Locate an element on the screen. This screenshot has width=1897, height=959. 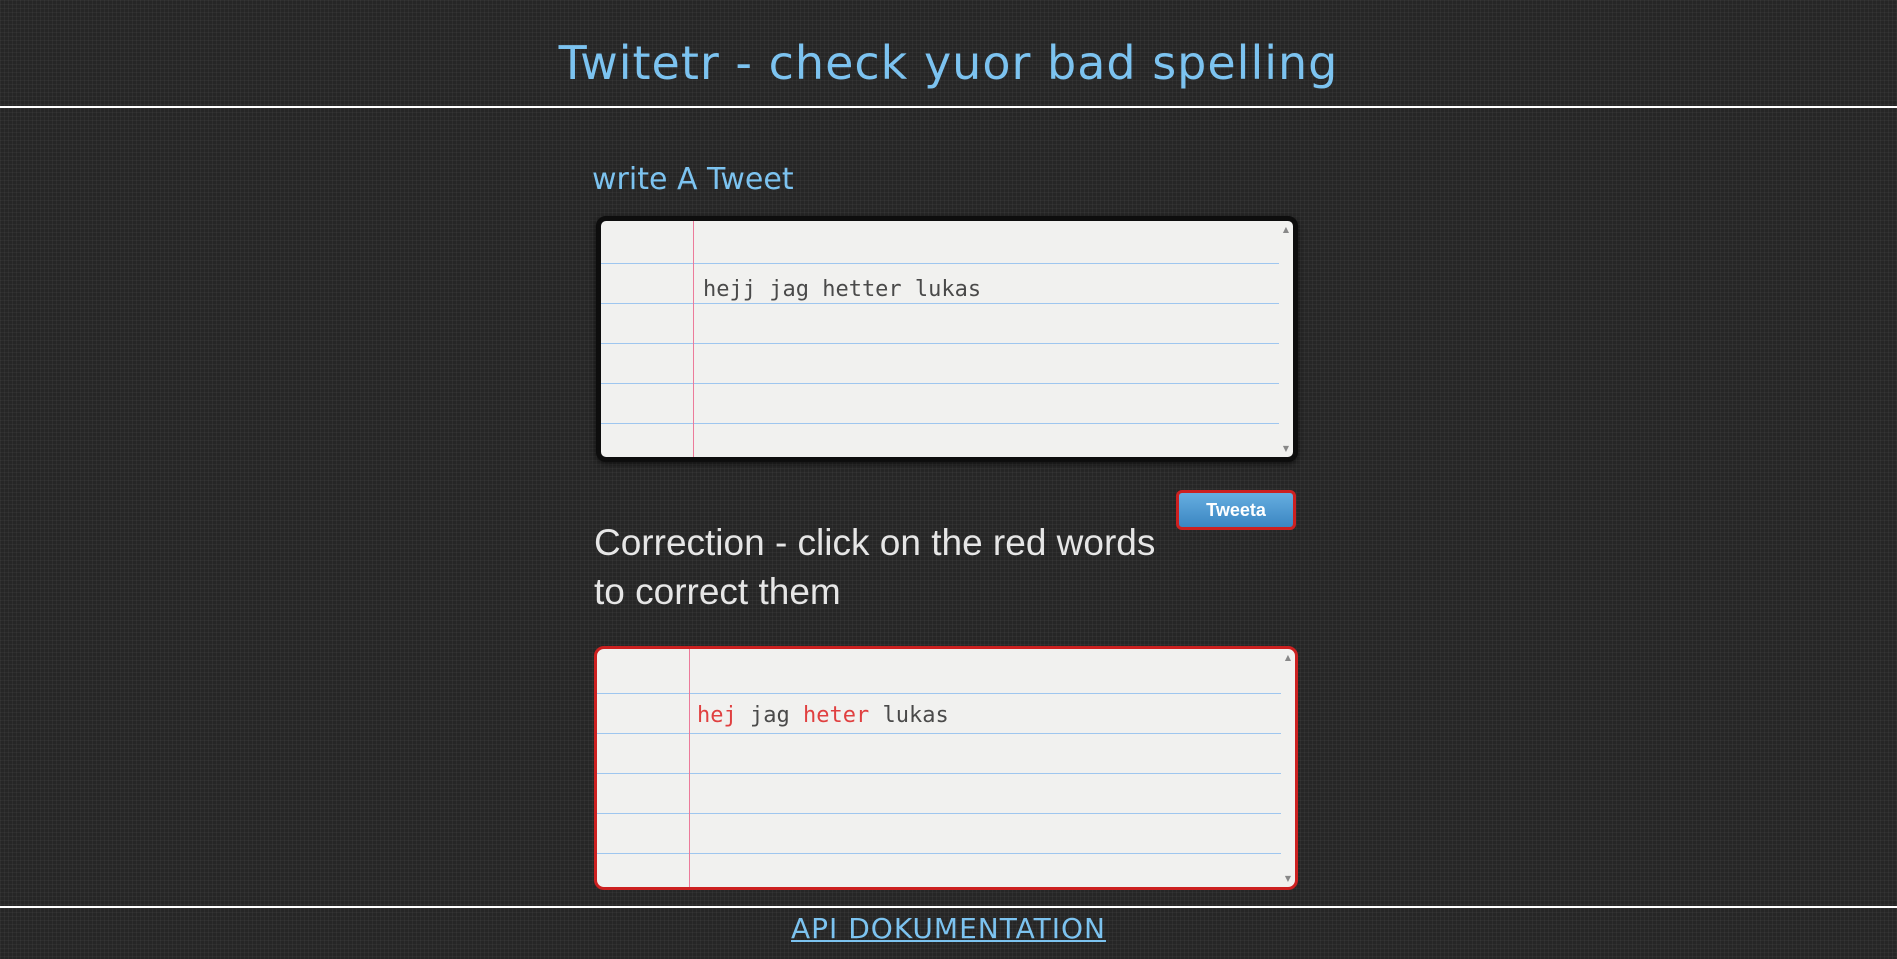
compose-heading: write A Tweet is located at coordinates (693, 179).